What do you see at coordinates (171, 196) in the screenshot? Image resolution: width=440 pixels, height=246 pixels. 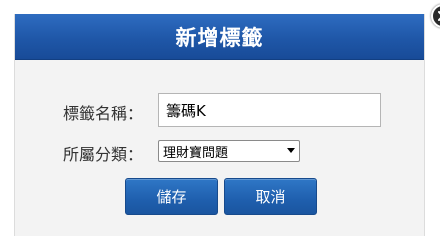 I see `save-button: 儲存` at bounding box center [171, 196].